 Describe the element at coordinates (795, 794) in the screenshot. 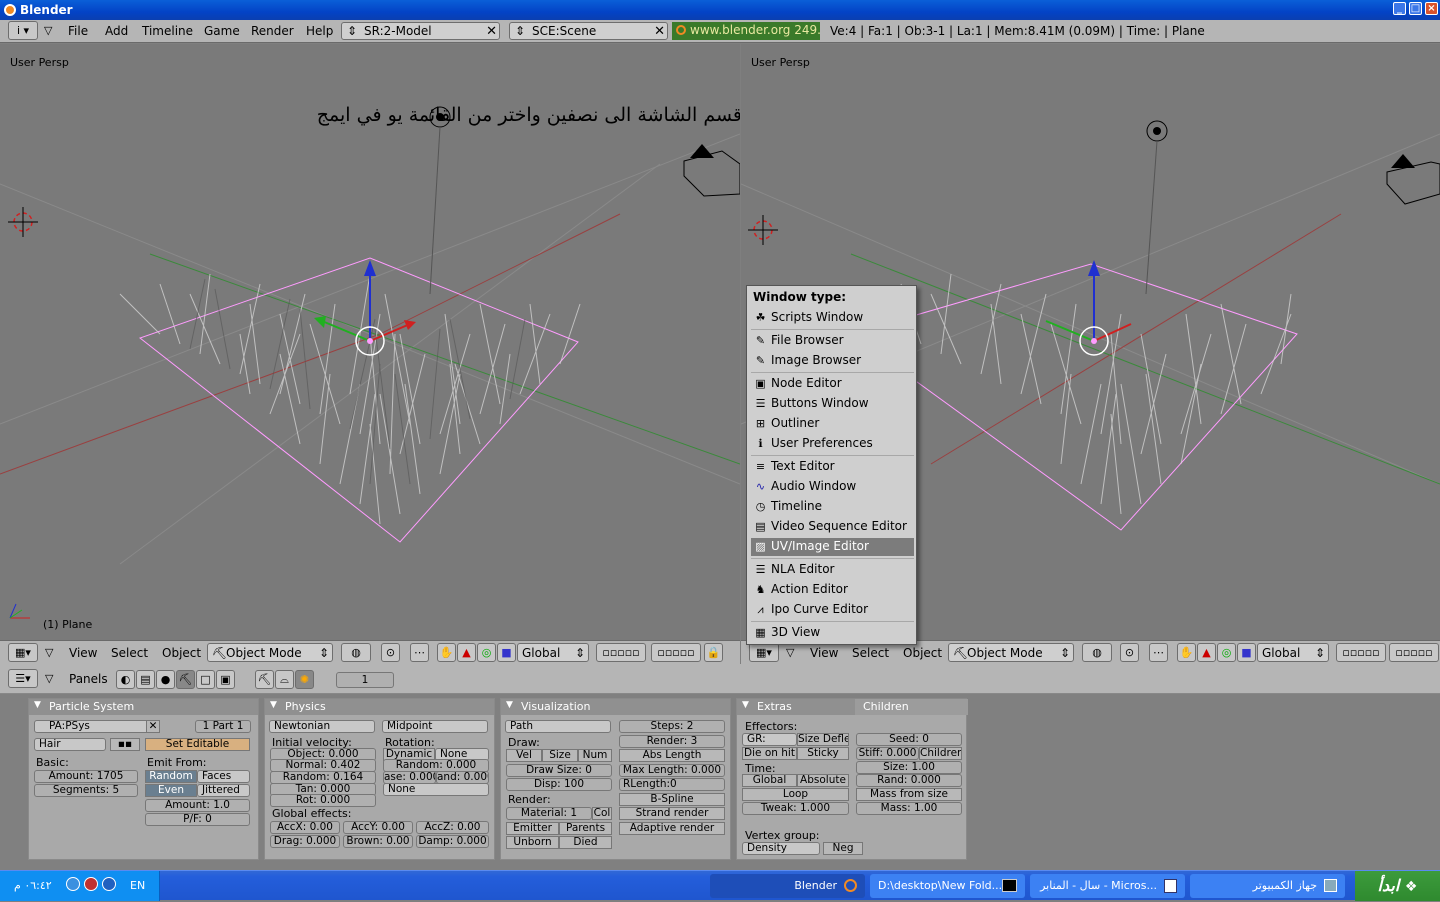

I see `loop-toggle: Loop` at that location.